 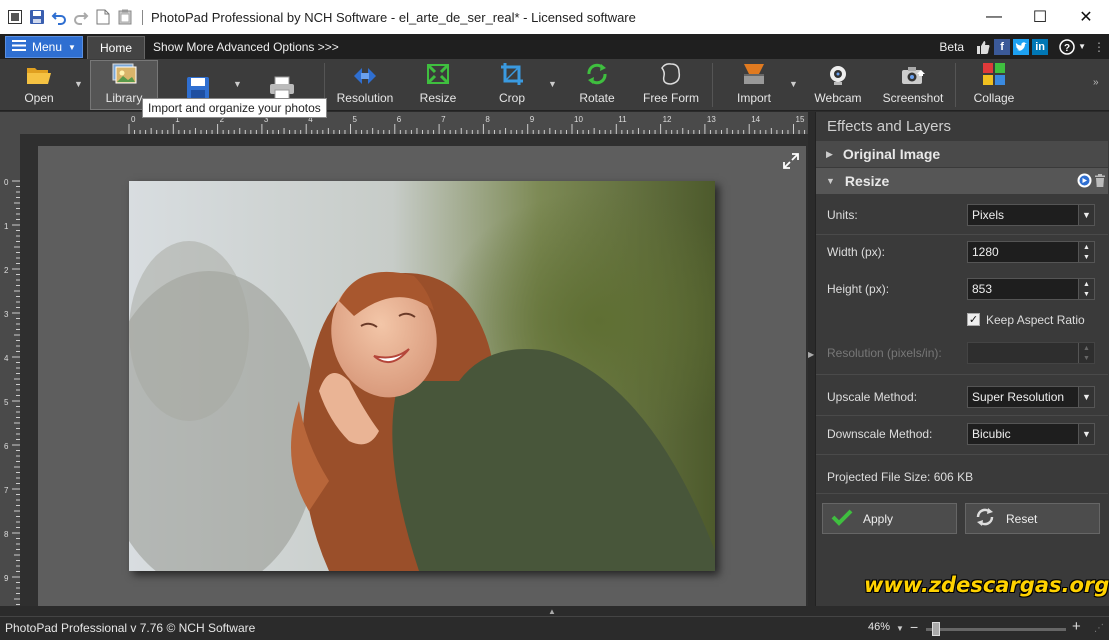 I want to click on facebook-icon: f, so click(x=1002, y=46).